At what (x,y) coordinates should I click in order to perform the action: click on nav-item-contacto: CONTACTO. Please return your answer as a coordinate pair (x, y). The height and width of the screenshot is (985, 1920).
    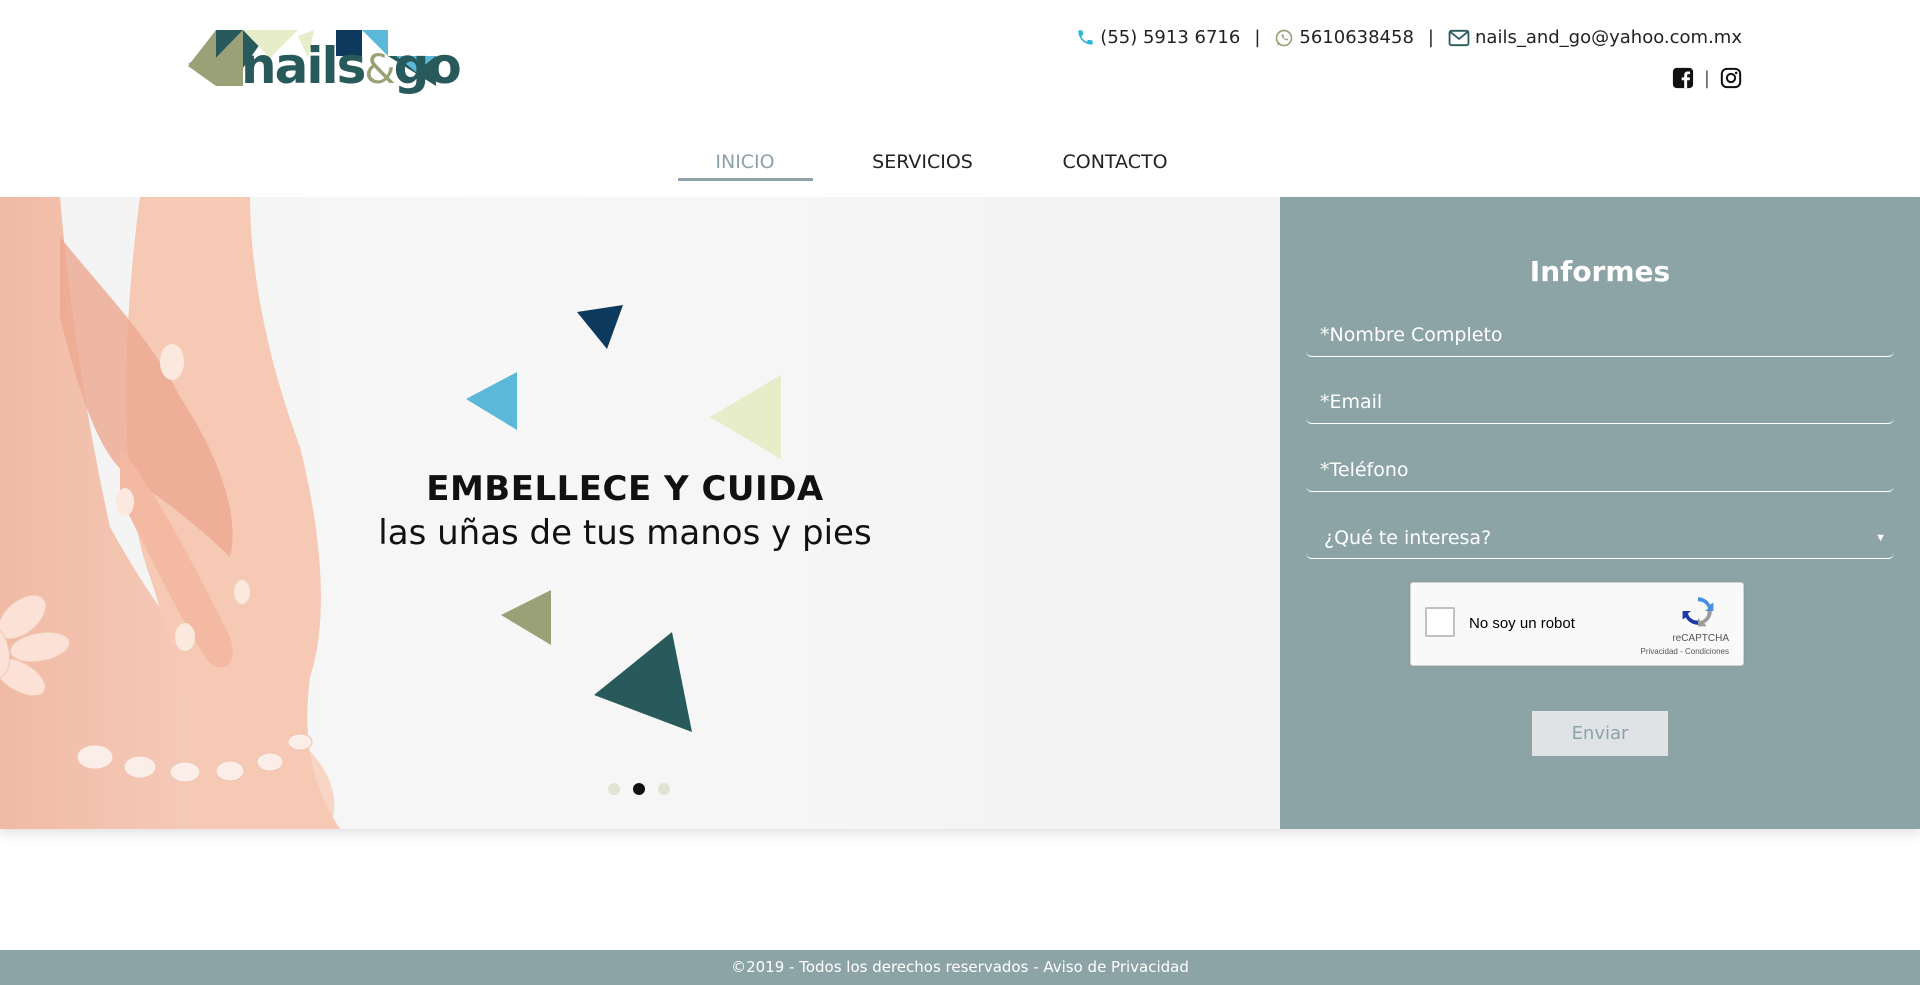
    Looking at the image, I should click on (1115, 170).